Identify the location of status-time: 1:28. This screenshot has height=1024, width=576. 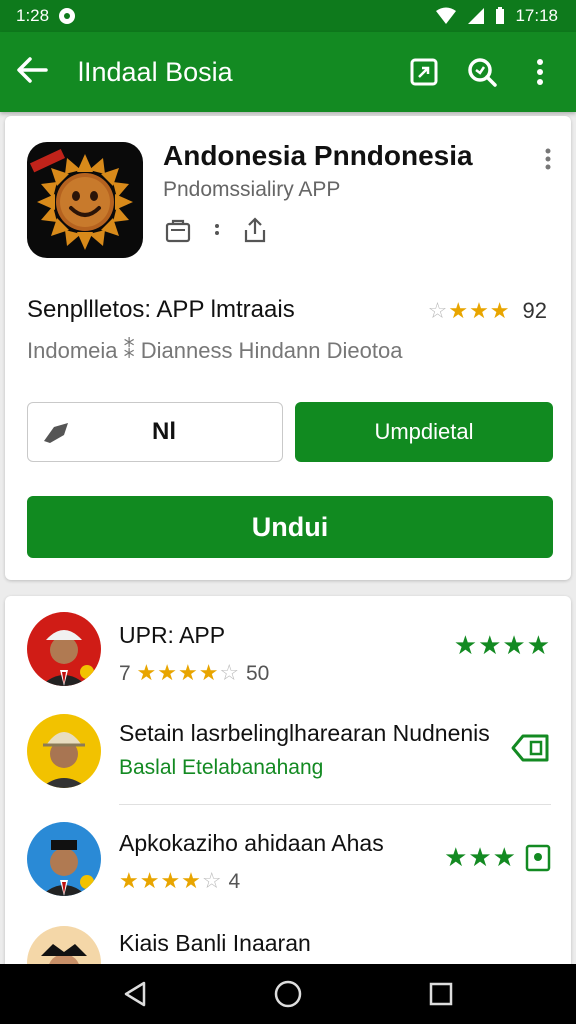
(33, 15).